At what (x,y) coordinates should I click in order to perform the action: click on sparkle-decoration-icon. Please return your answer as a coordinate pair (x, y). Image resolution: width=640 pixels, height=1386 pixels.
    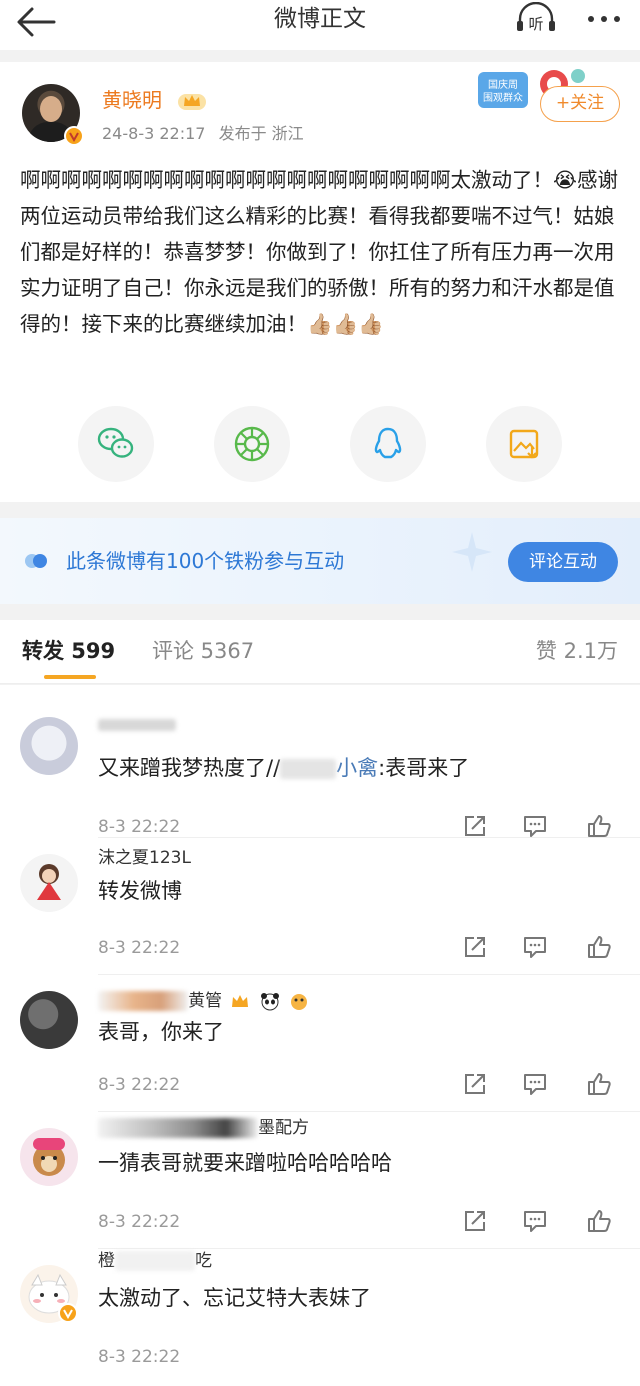
    Looking at the image, I should click on (472, 553).